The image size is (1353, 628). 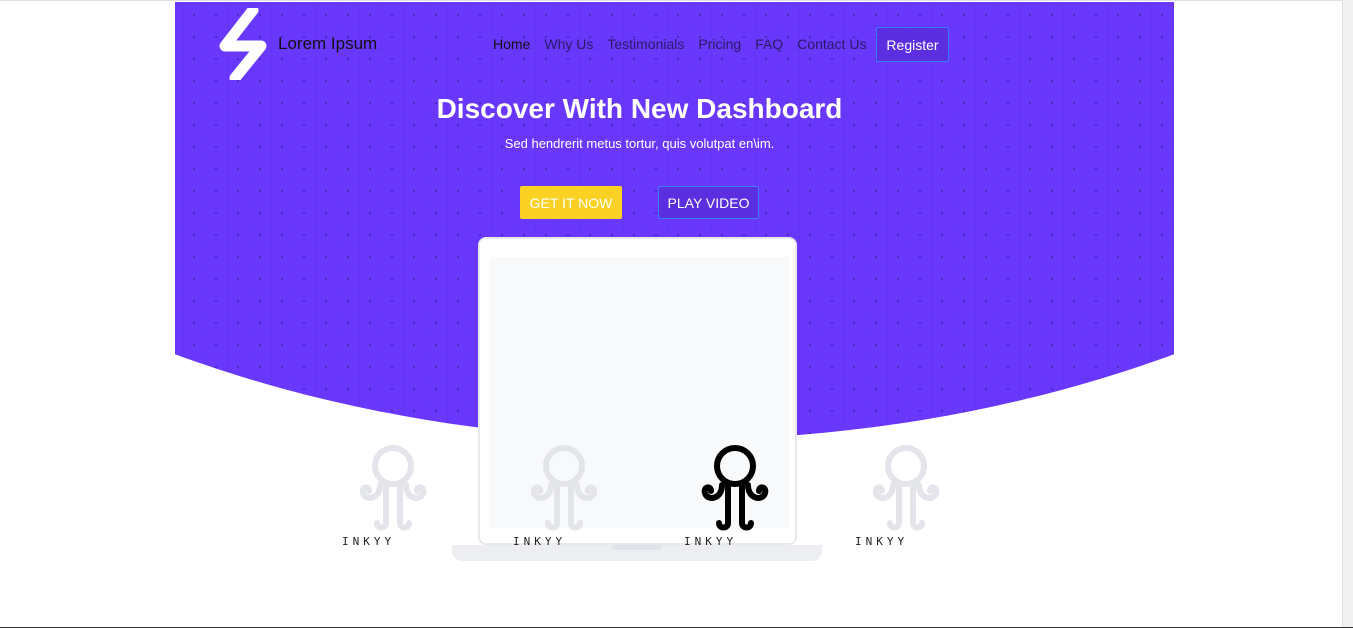 What do you see at coordinates (1347, 314) in the screenshot?
I see `vertical-scrollbar` at bounding box center [1347, 314].